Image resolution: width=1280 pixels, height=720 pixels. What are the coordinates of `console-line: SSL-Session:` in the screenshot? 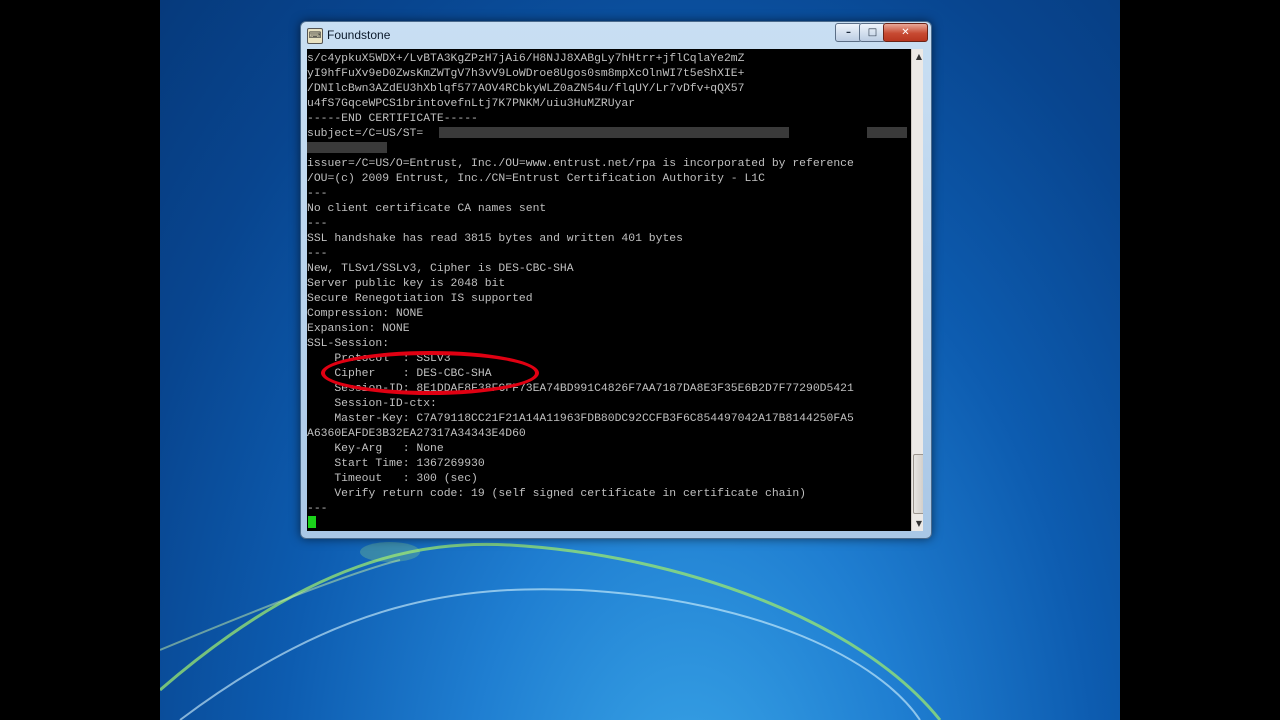 It's located at (348, 344).